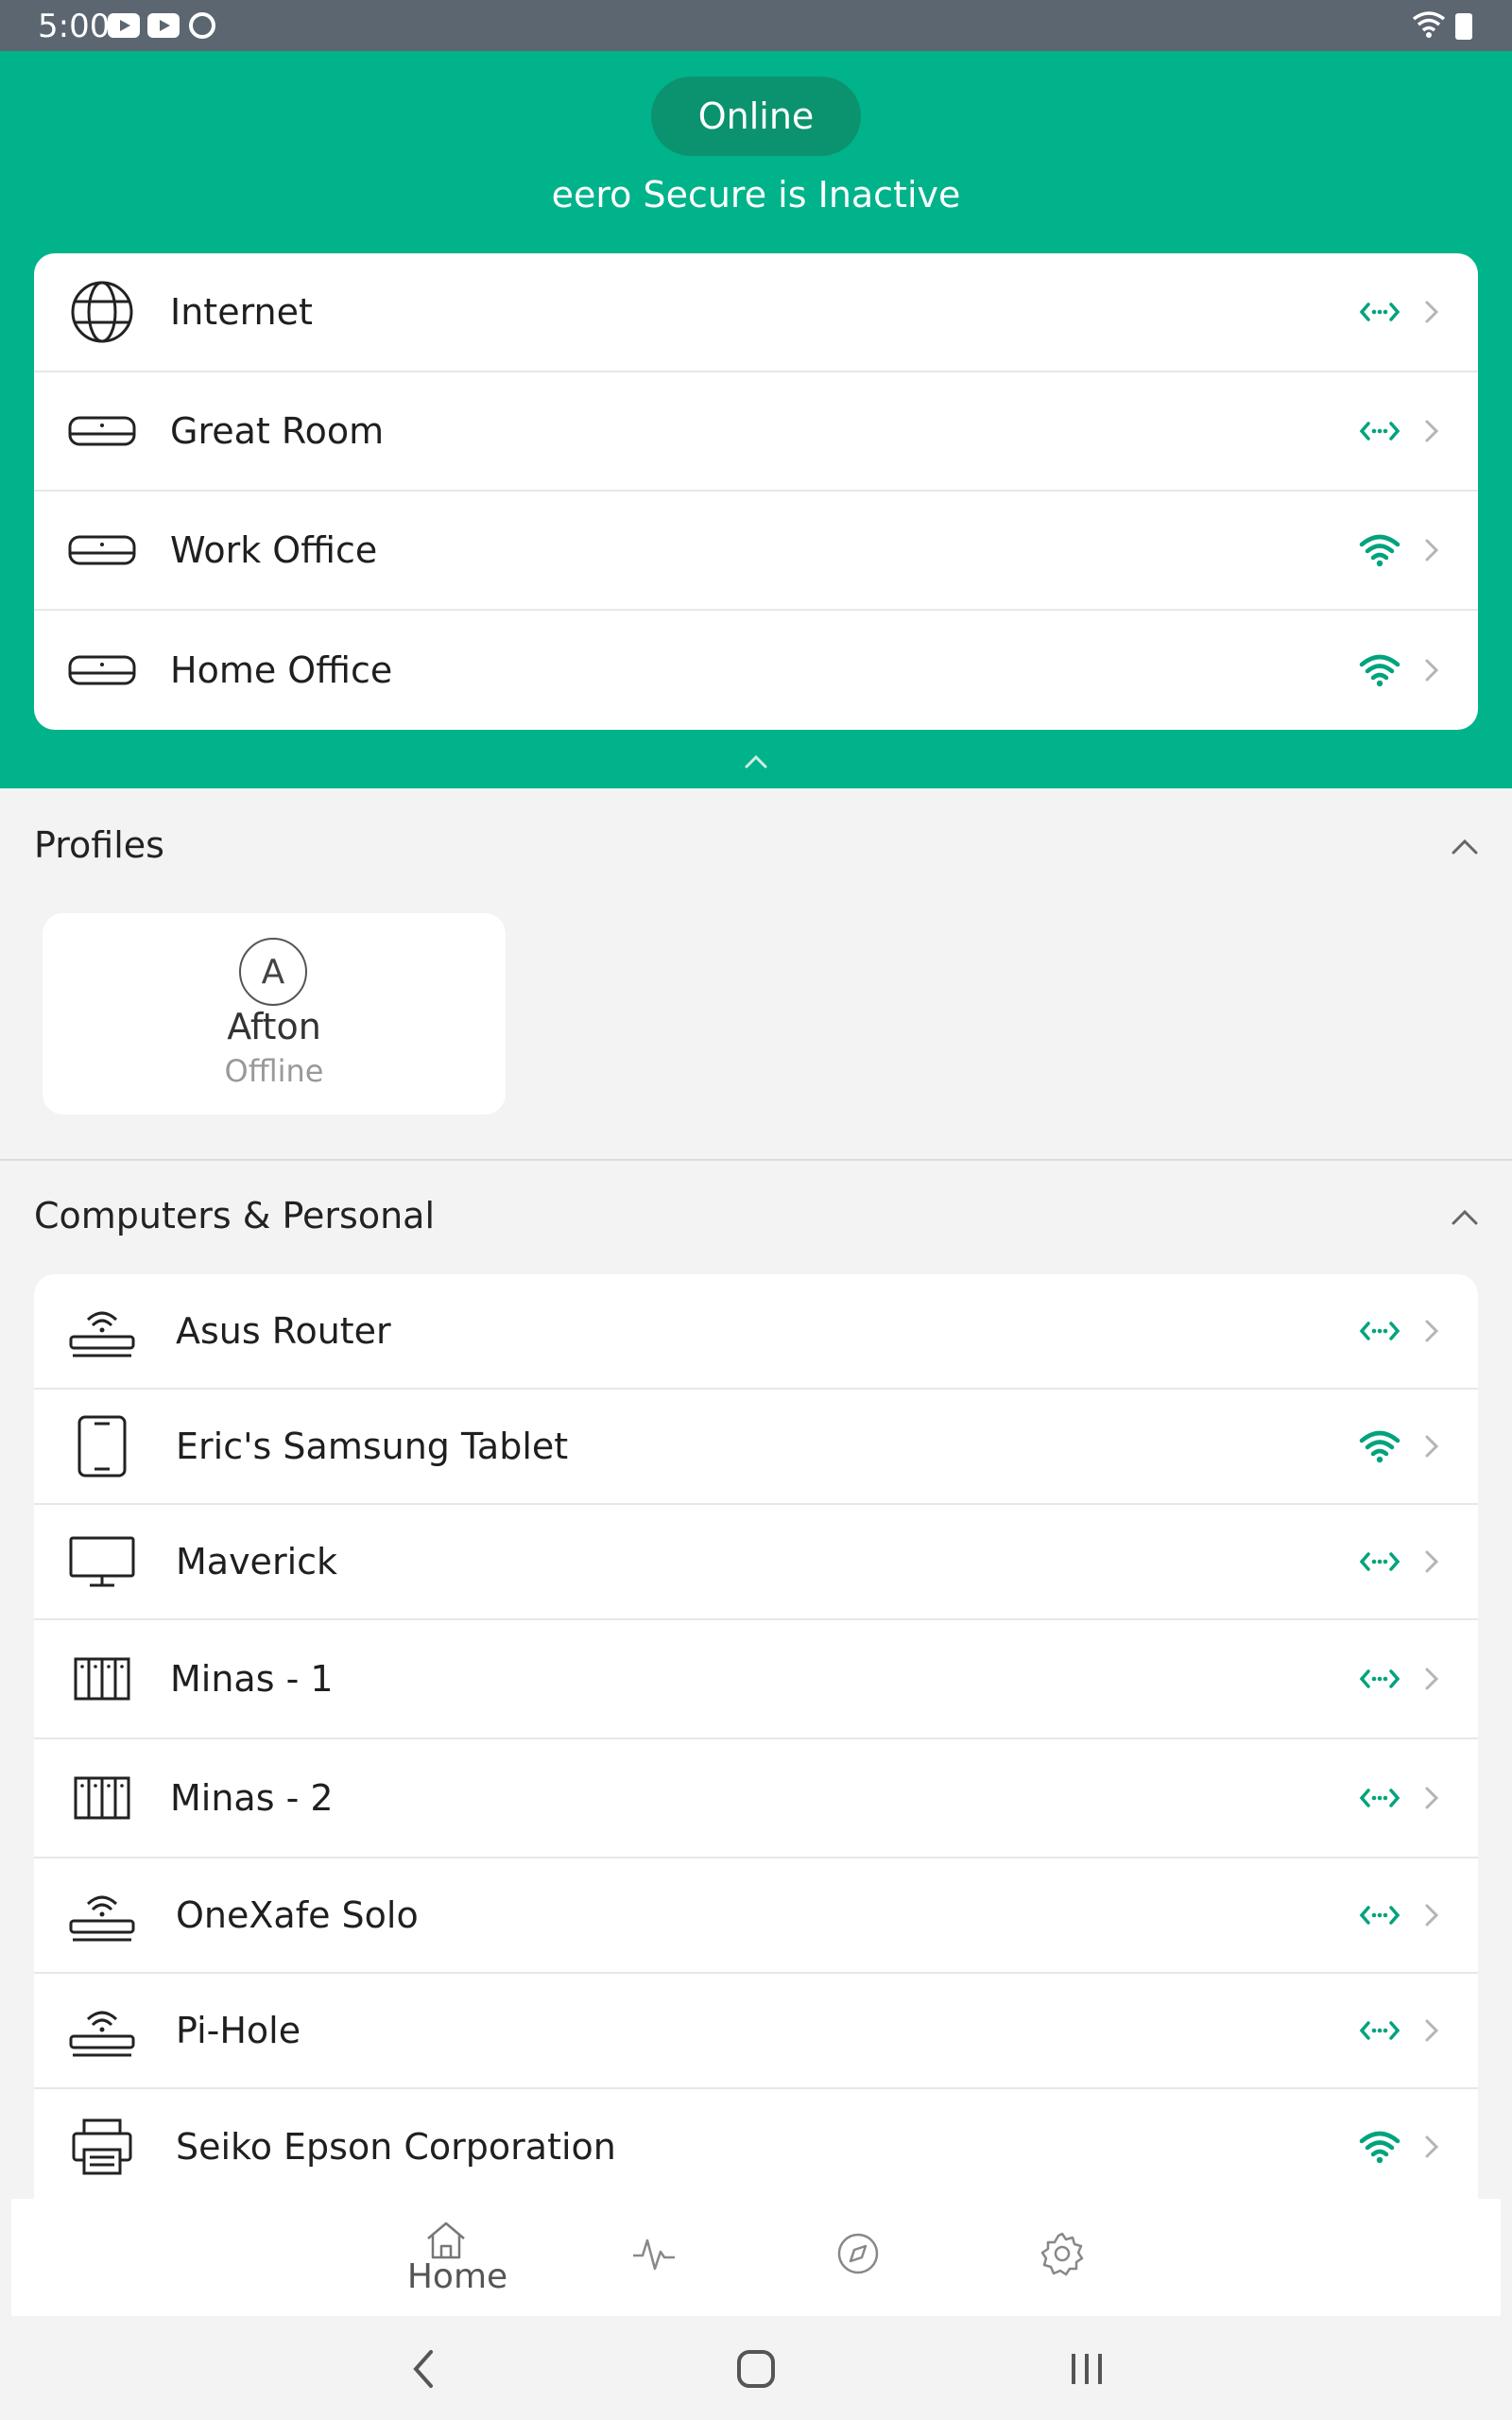  Describe the element at coordinates (1062, 2253) in the screenshot. I see `settings-icon` at that location.